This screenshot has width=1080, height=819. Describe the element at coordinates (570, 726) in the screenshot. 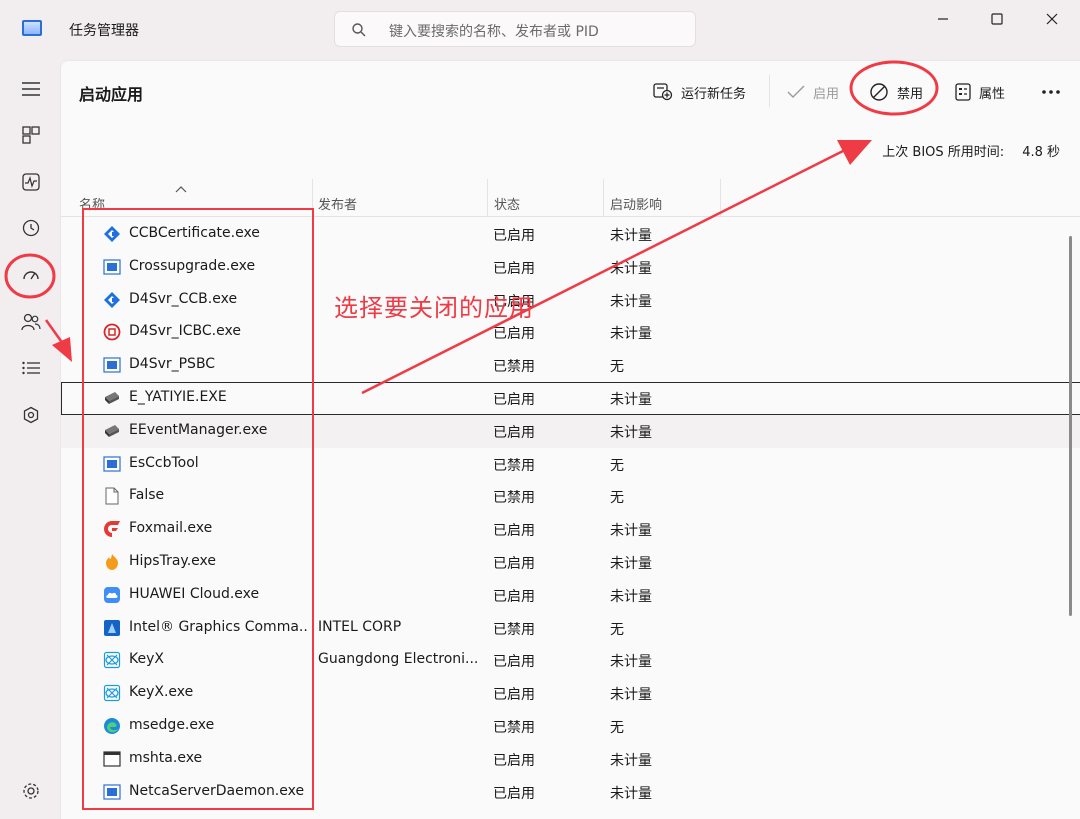

I see `table-row: msedge.exe 已禁用 无` at that location.